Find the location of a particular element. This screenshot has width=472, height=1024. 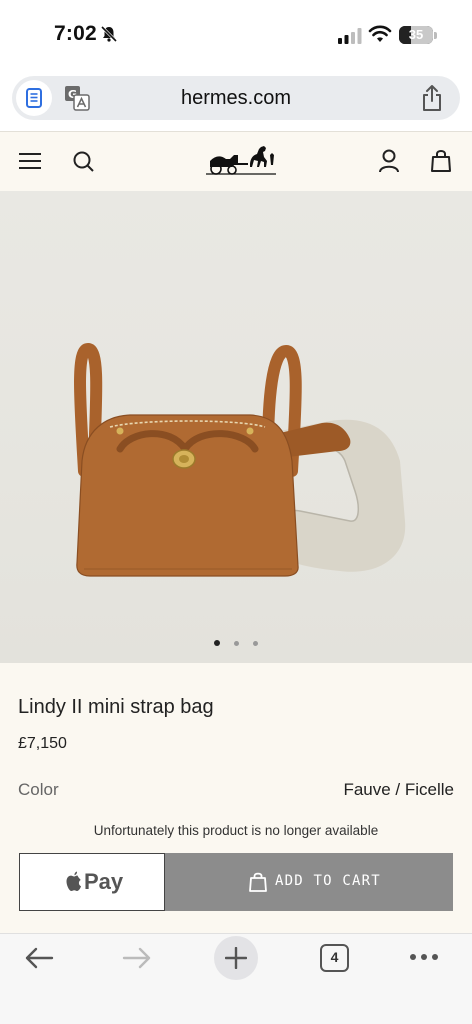

url-host: hermes.com is located at coordinates (236, 98).